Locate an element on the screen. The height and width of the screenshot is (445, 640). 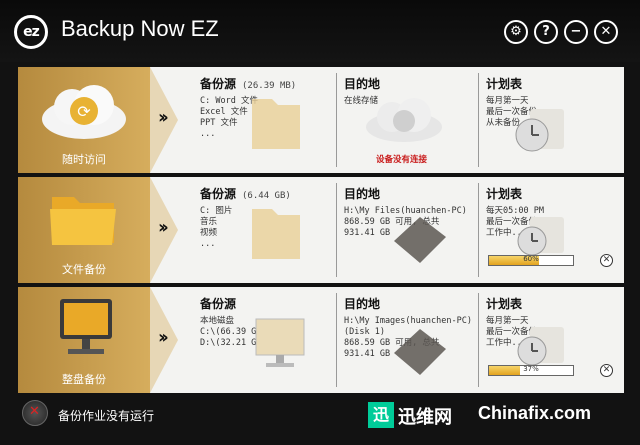
status-text: 备份作业没有运行 is located at coordinates (106, 416).